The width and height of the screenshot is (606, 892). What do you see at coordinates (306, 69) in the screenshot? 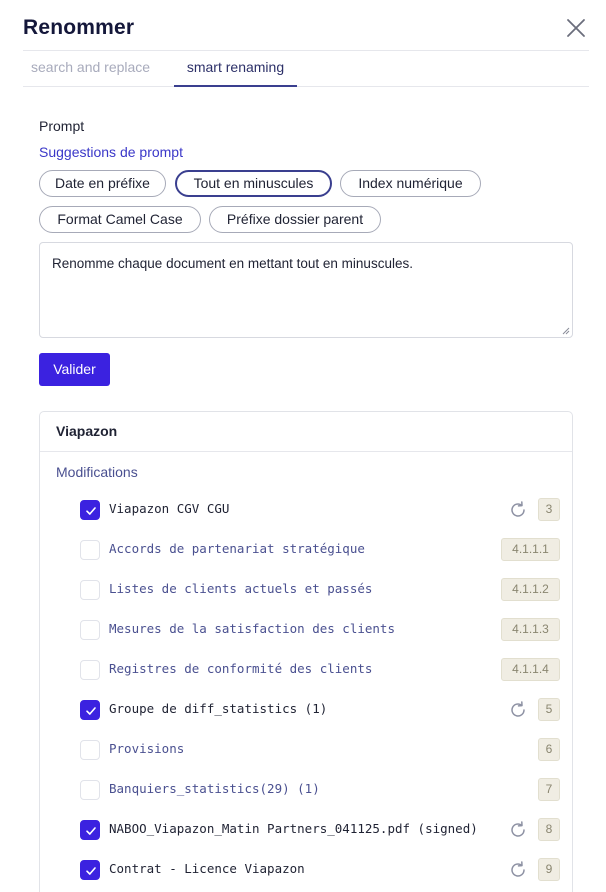
I see `tab-bar: search and replace smart renaming` at bounding box center [306, 69].